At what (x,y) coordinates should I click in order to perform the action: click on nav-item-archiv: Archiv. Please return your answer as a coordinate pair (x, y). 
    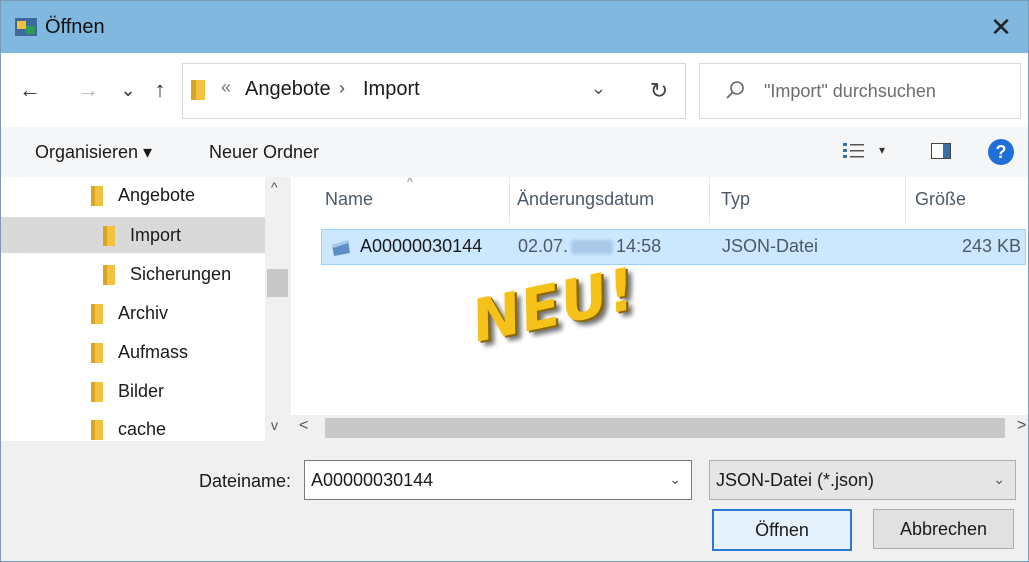
    Looking at the image, I should click on (133, 313).